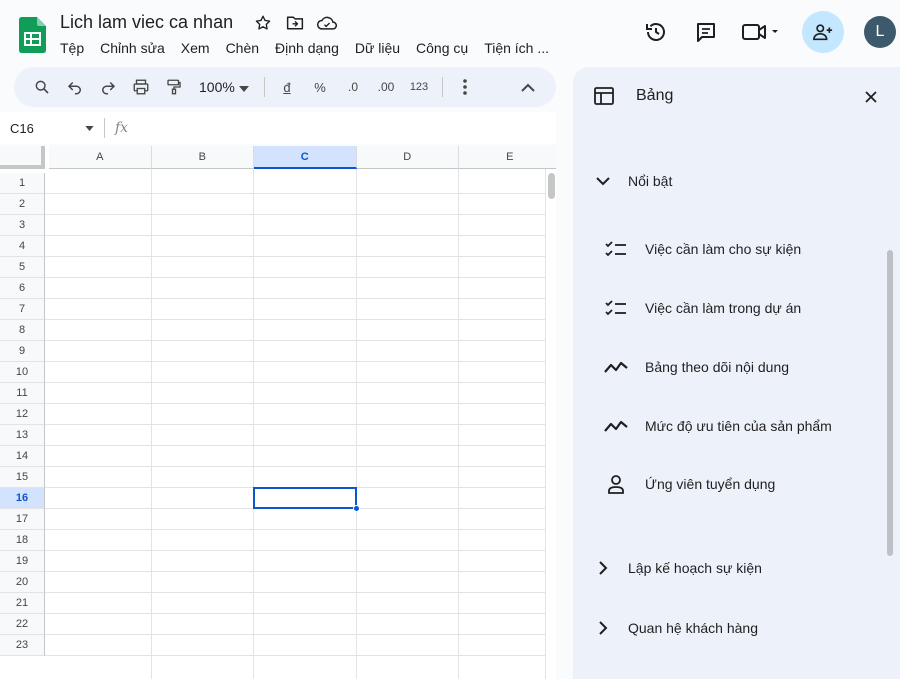 The image size is (900, 679). Describe the element at coordinates (32, 35) in the screenshot. I see `sheets-logo-icon` at that location.